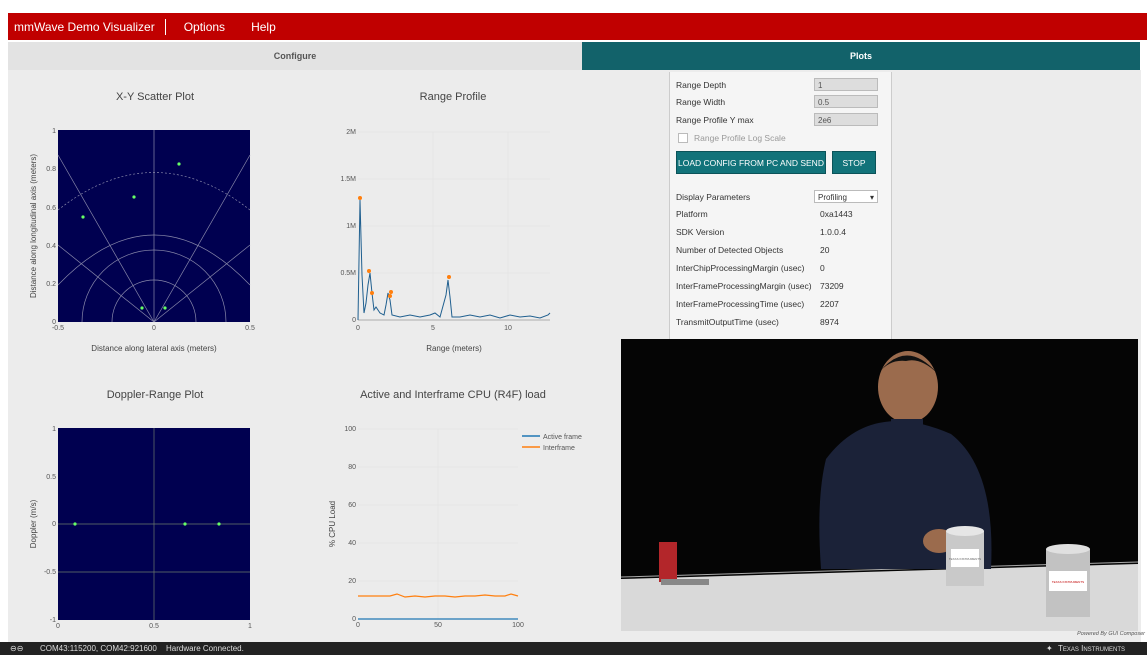  I want to click on com-ports: COM43:115200, COM42:921600, so click(98, 648).